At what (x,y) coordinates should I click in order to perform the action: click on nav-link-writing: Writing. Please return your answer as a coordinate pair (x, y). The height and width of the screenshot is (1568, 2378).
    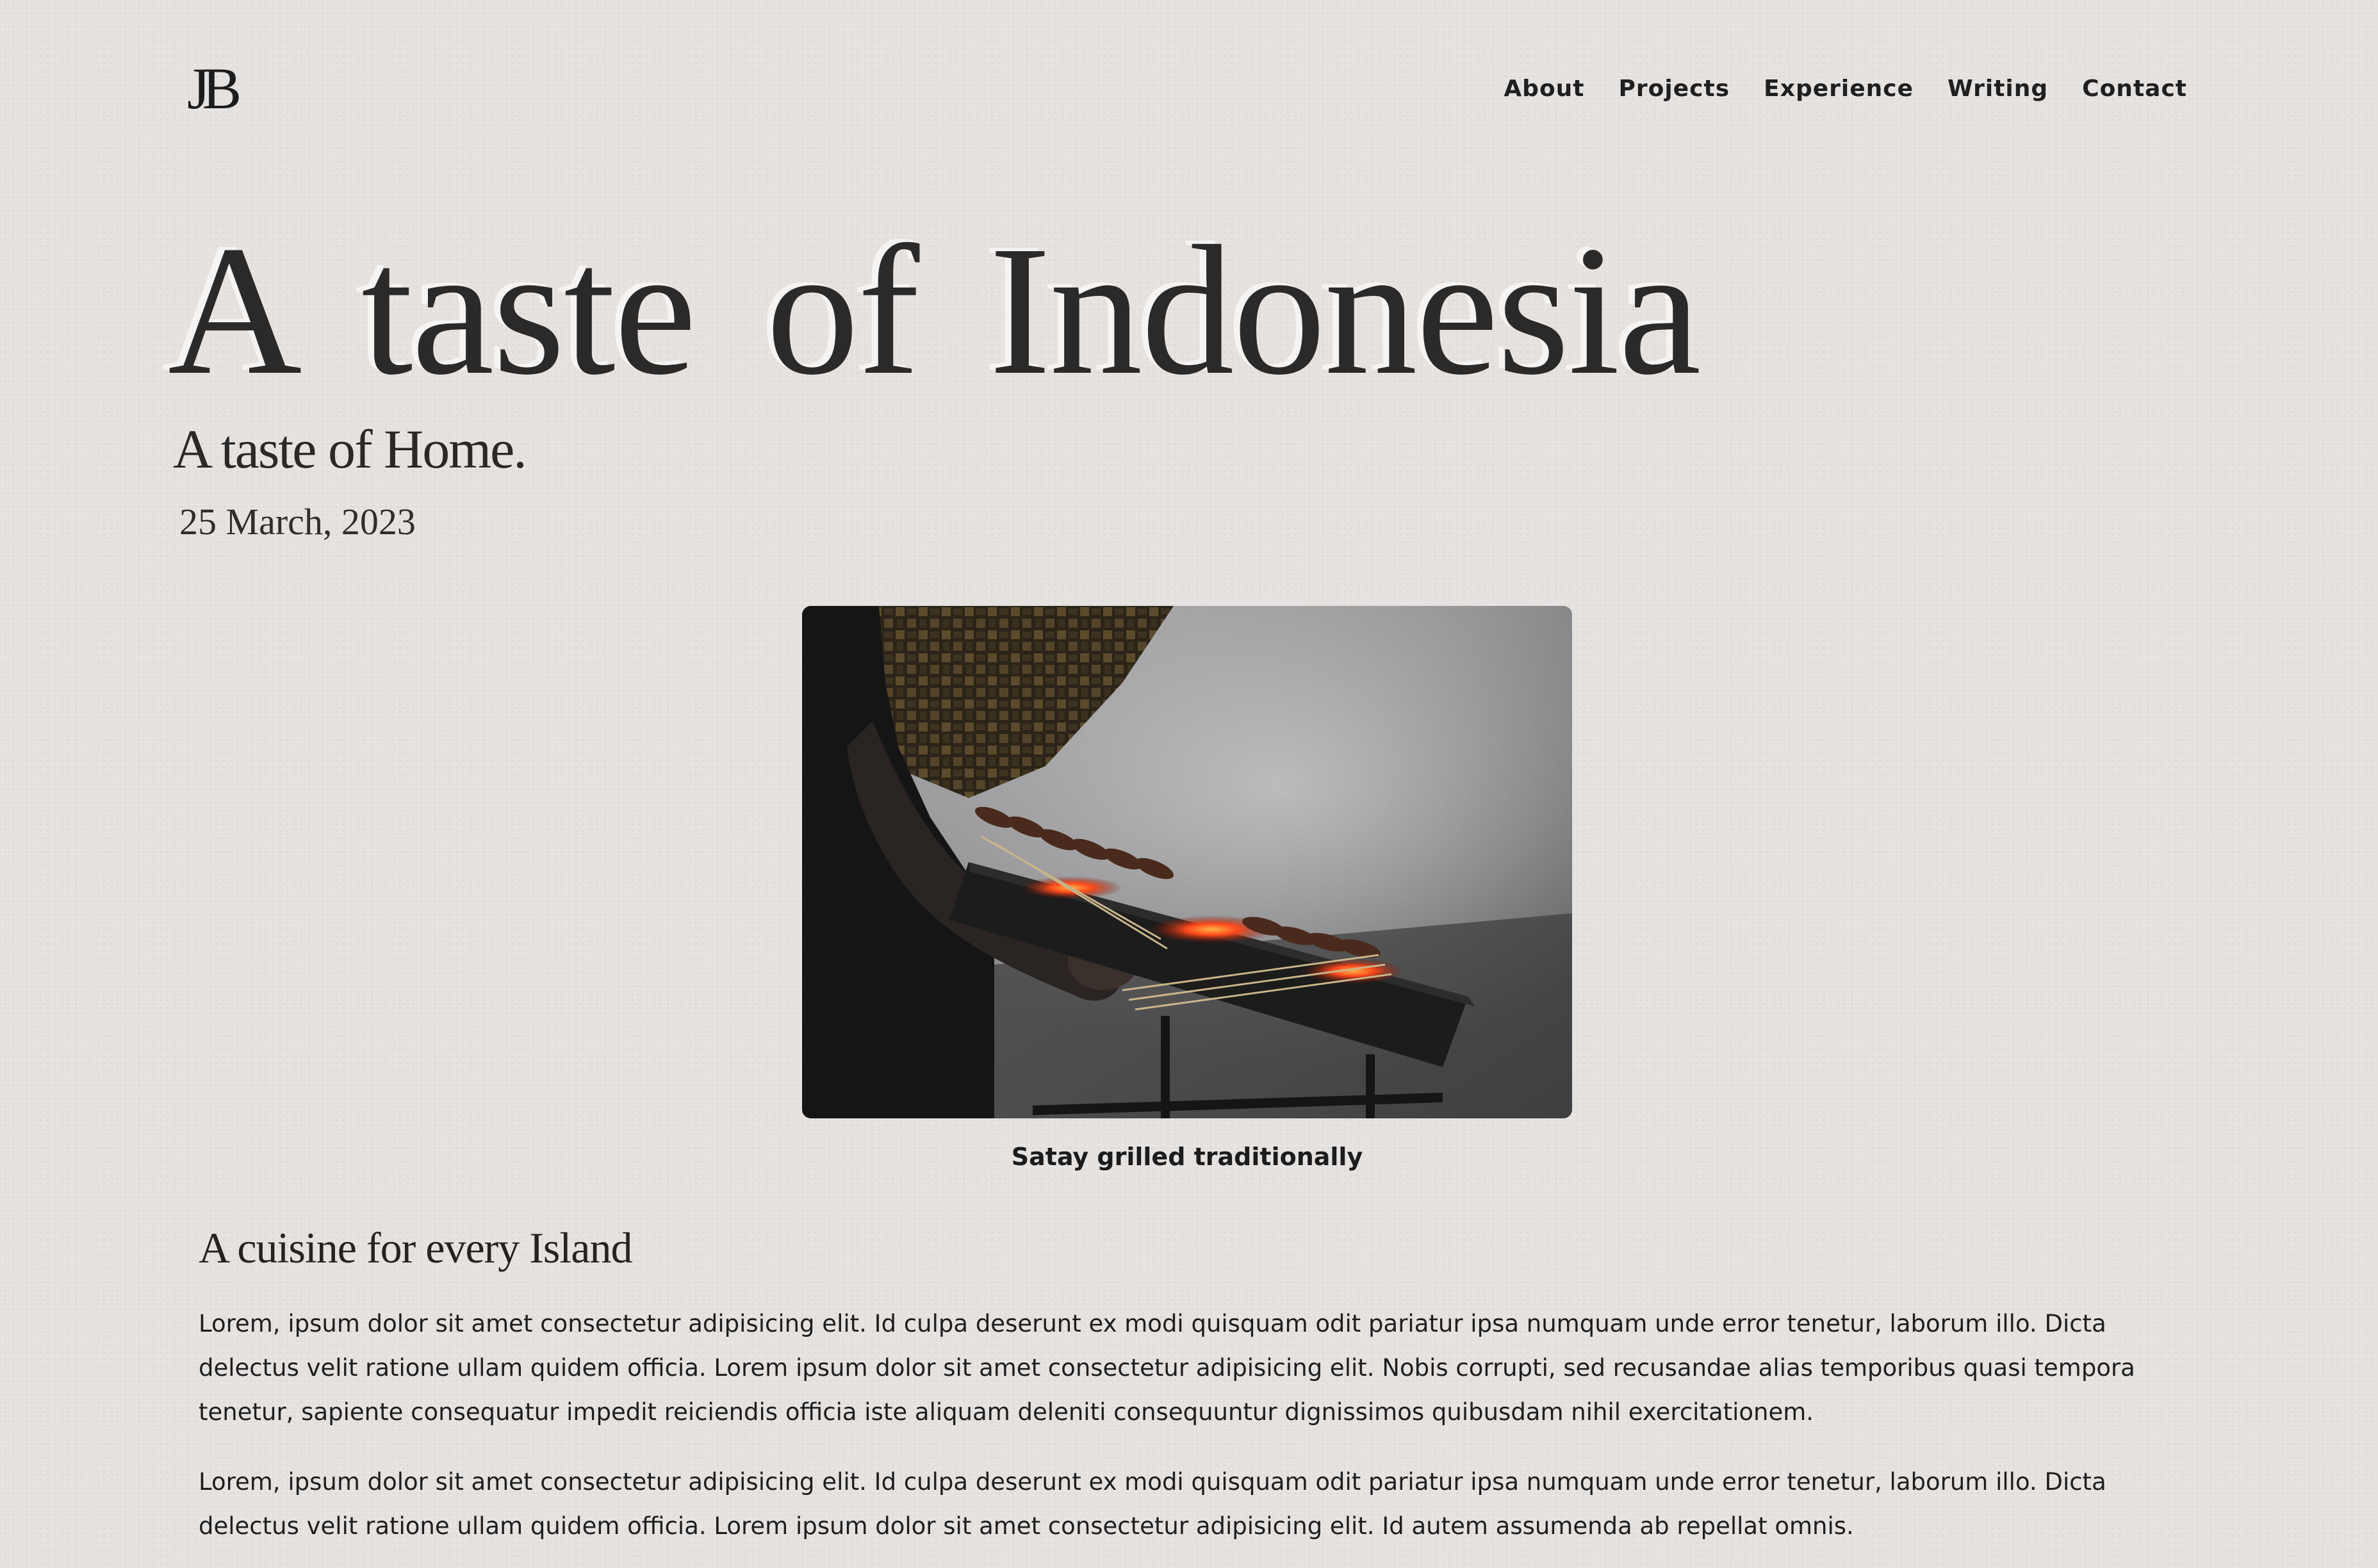
    Looking at the image, I should click on (1998, 89).